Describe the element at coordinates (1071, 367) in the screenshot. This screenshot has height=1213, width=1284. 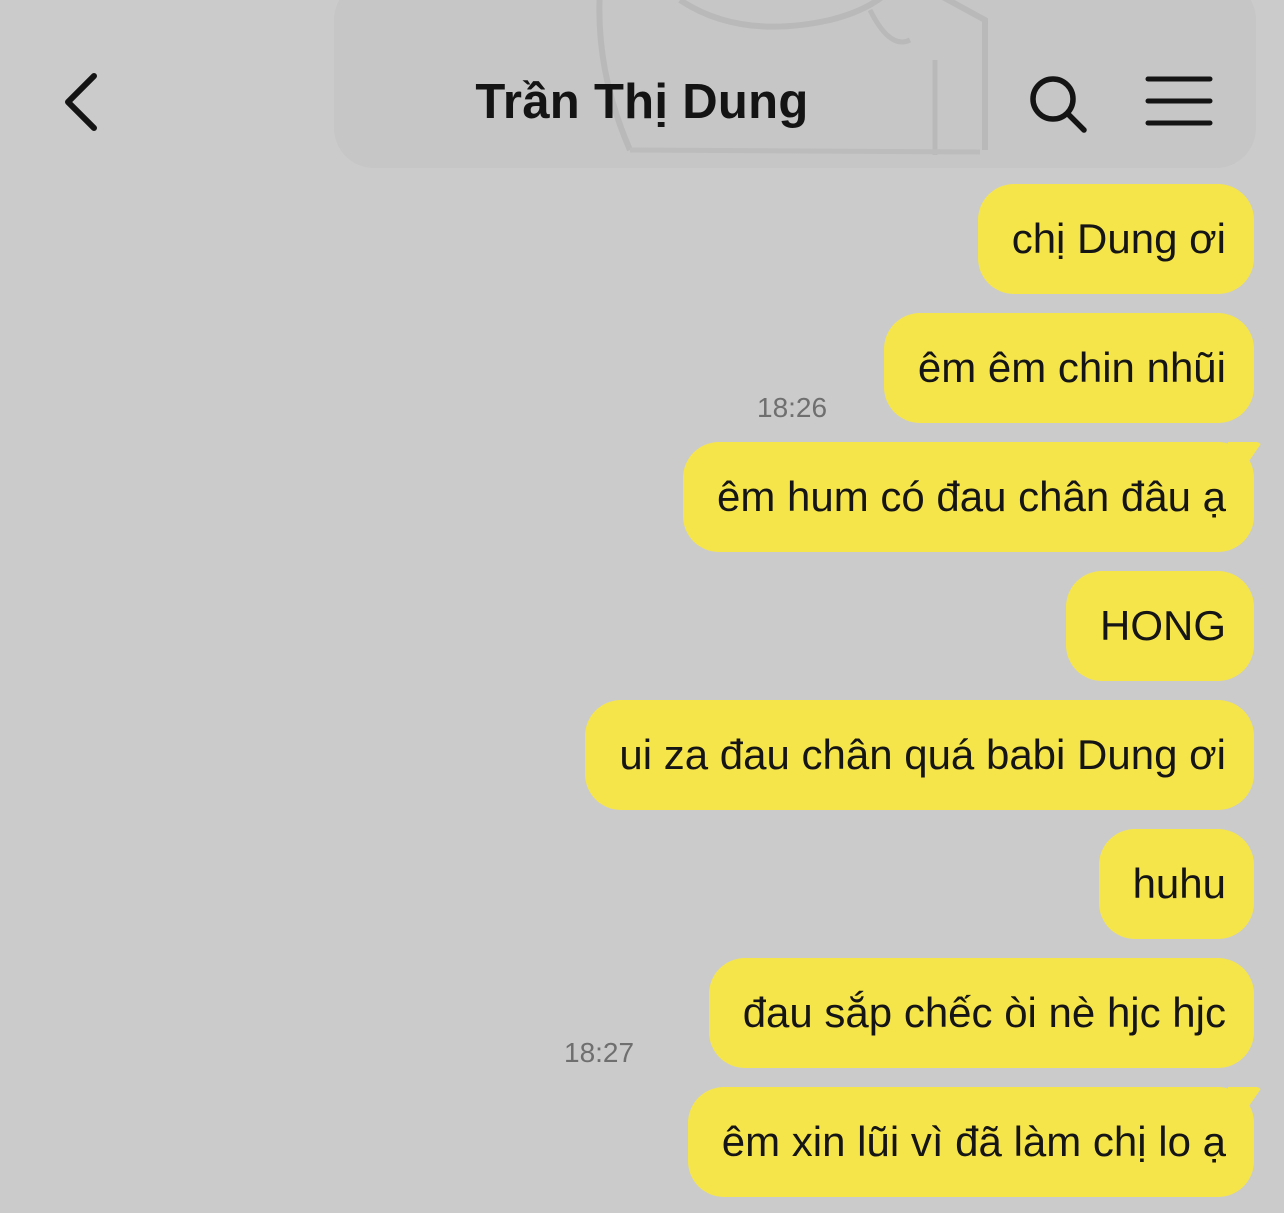
I see `message-text: êm êm chin nhũi` at that location.